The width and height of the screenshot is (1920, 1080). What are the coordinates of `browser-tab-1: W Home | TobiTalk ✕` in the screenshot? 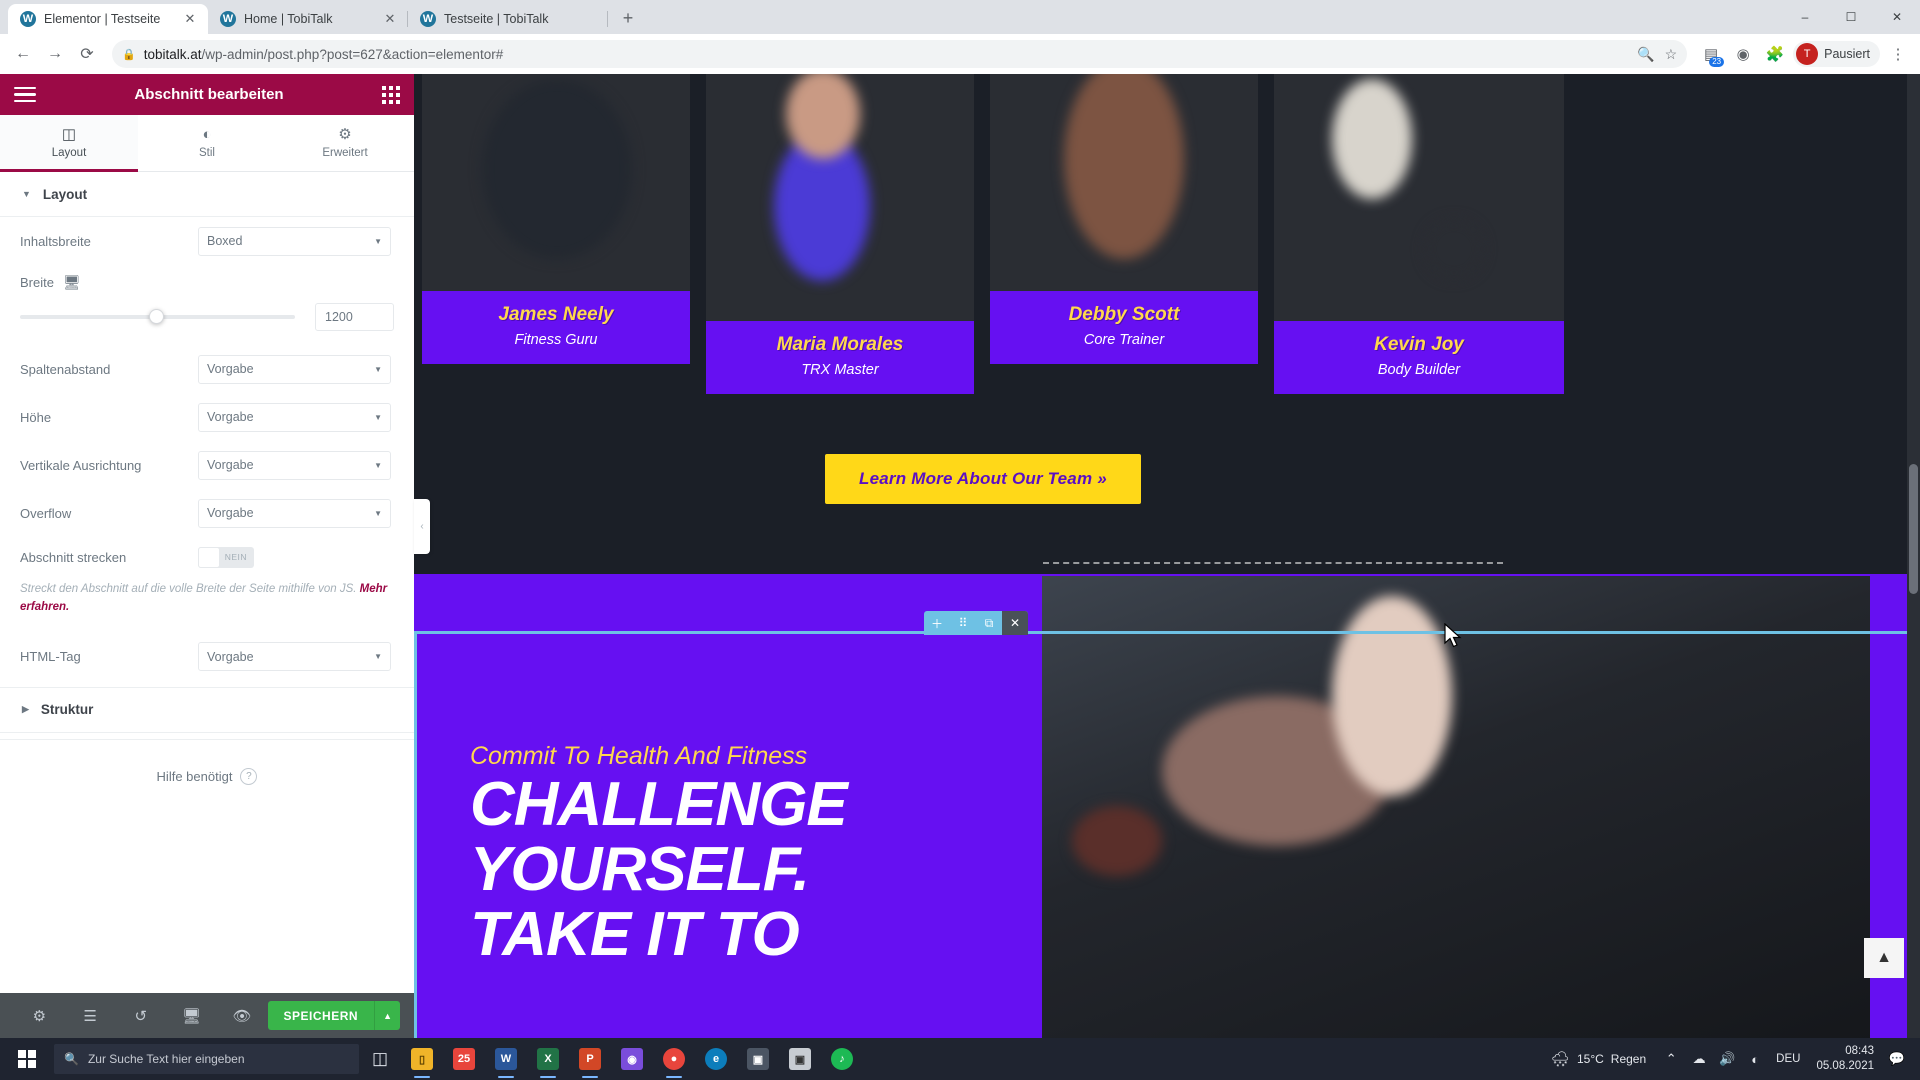 It's located at (308, 19).